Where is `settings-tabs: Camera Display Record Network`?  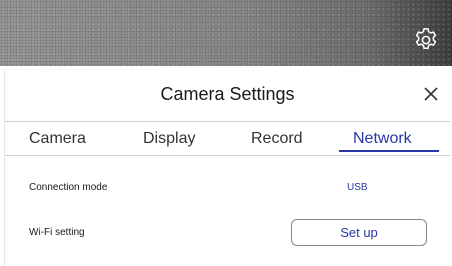 settings-tabs: Camera Display Record Network is located at coordinates (227, 139).